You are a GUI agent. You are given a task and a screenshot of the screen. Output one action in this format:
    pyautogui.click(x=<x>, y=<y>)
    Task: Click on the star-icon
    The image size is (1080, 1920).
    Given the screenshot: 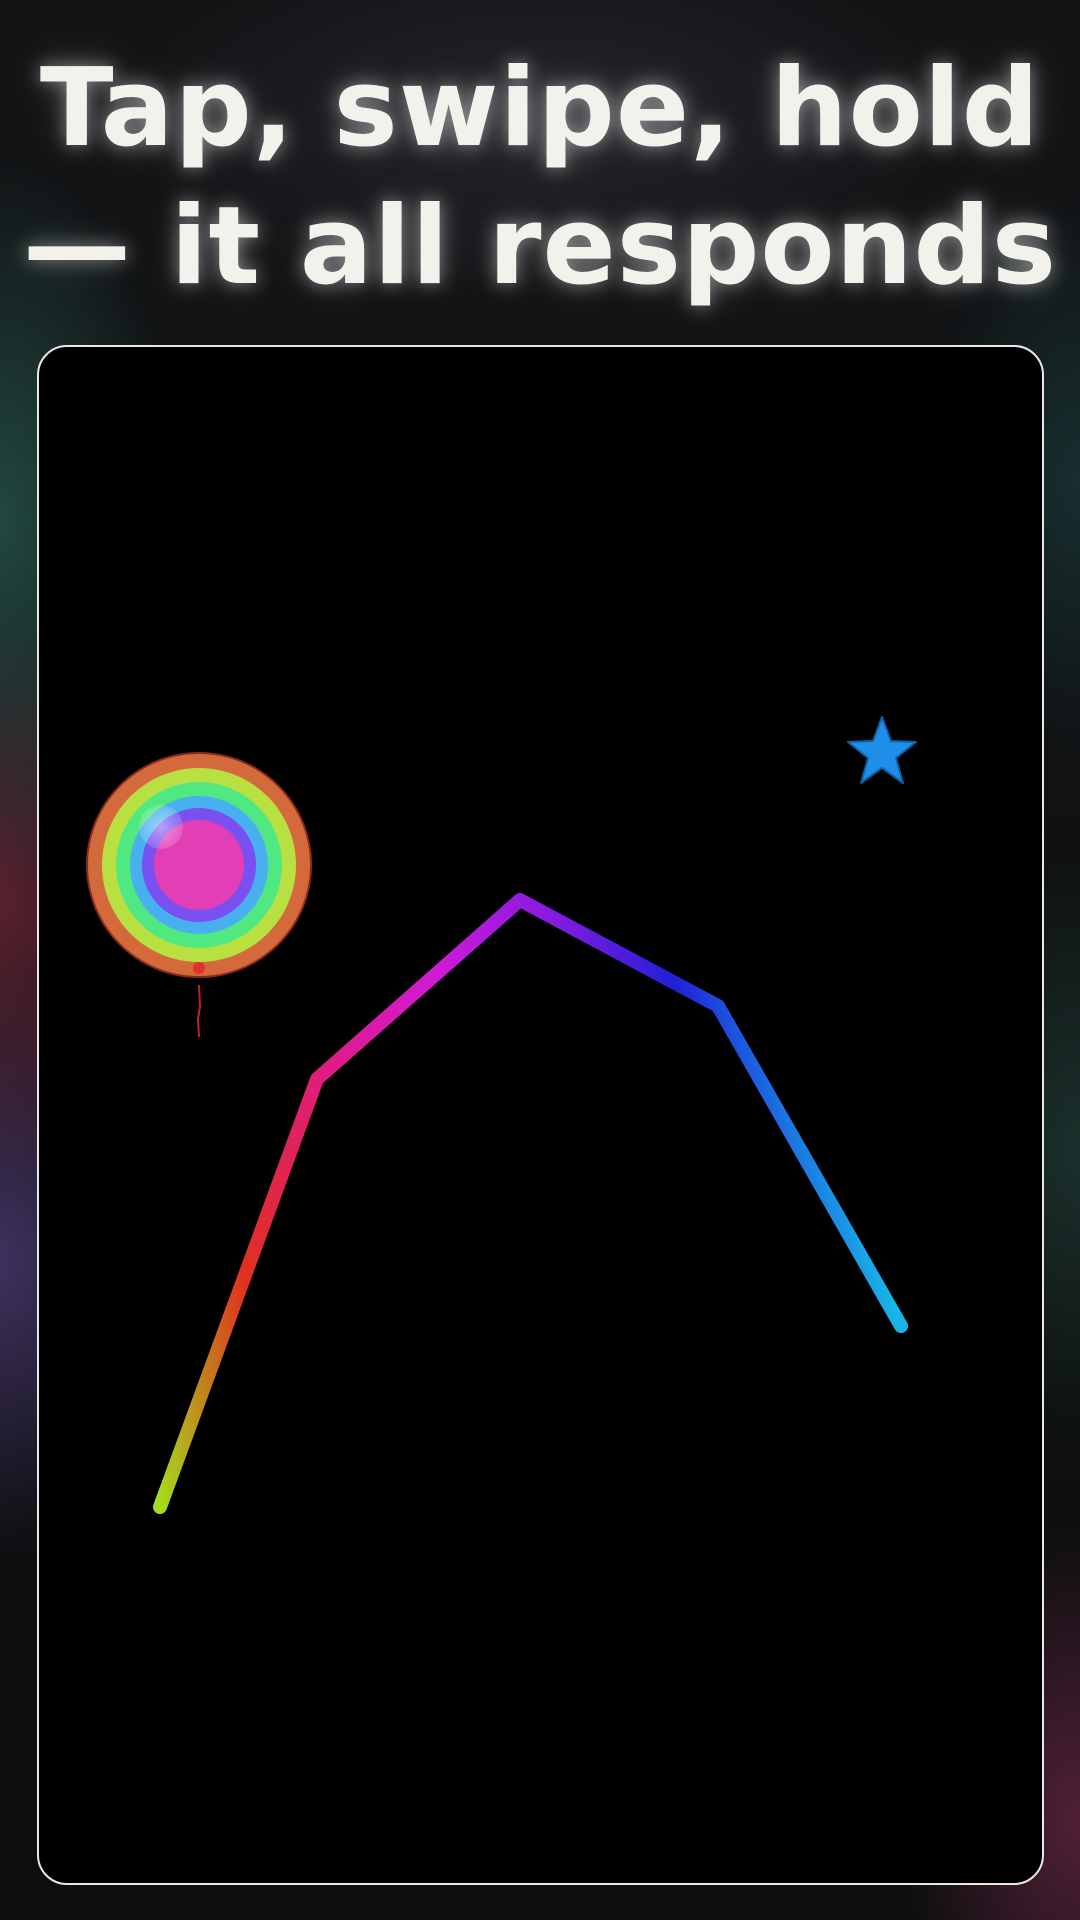 What is the action you would take?
    pyautogui.click(x=882, y=750)
    